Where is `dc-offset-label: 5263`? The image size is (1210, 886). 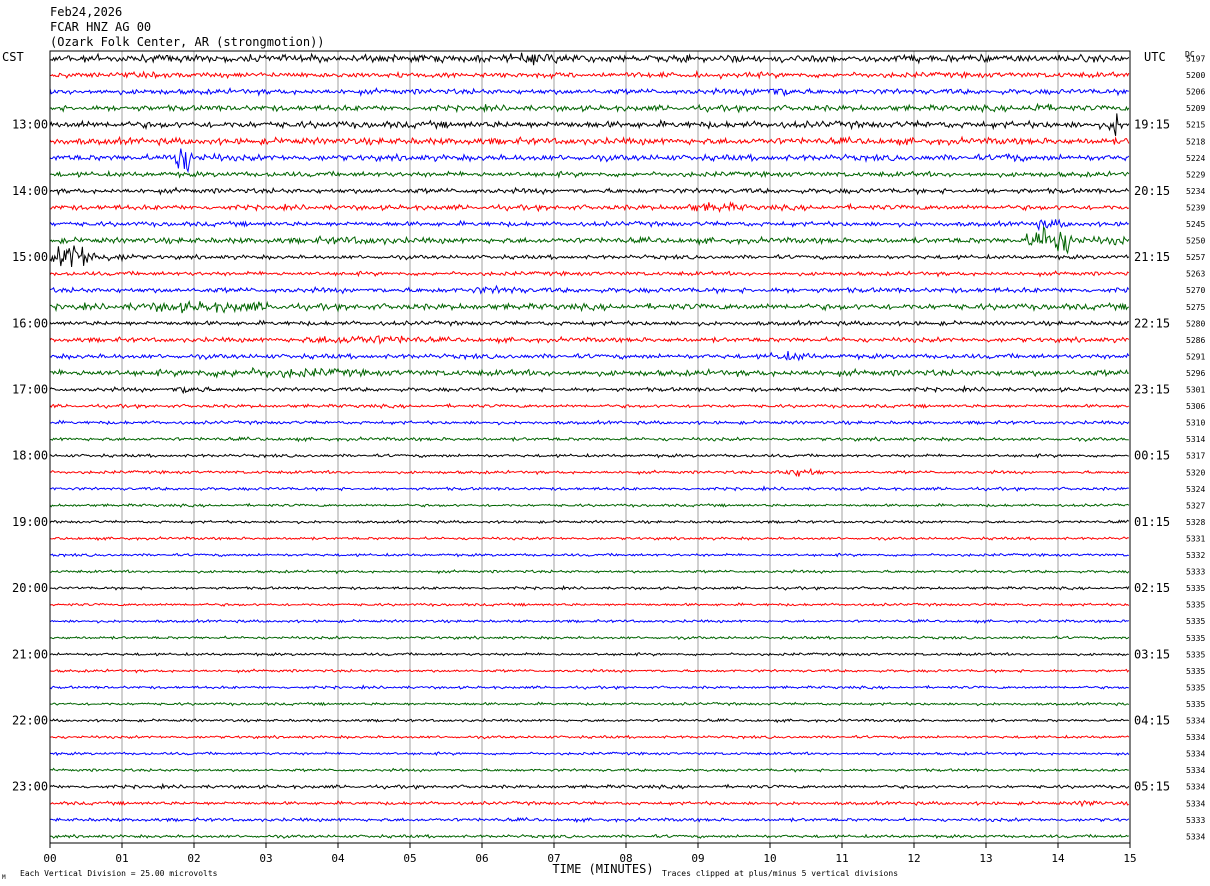 dc-offset-label: 5263 is located at coordinates (1195, 274).